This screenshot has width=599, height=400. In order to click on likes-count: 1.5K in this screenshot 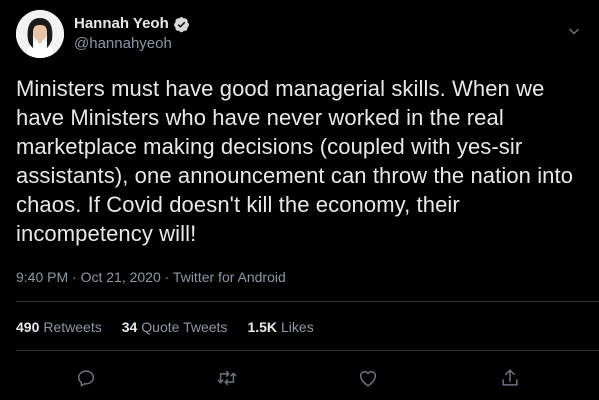, I will do `click(262, 327)`.